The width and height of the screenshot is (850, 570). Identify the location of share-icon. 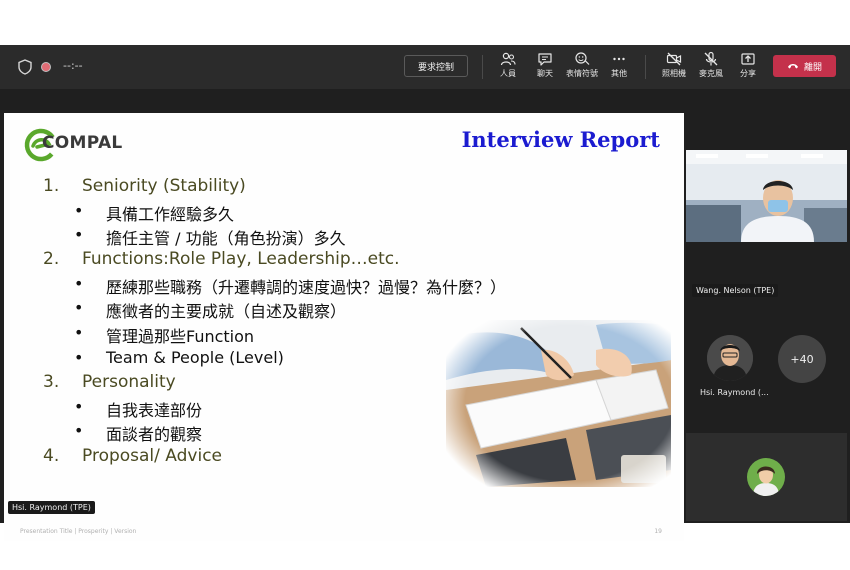
(748, 59).